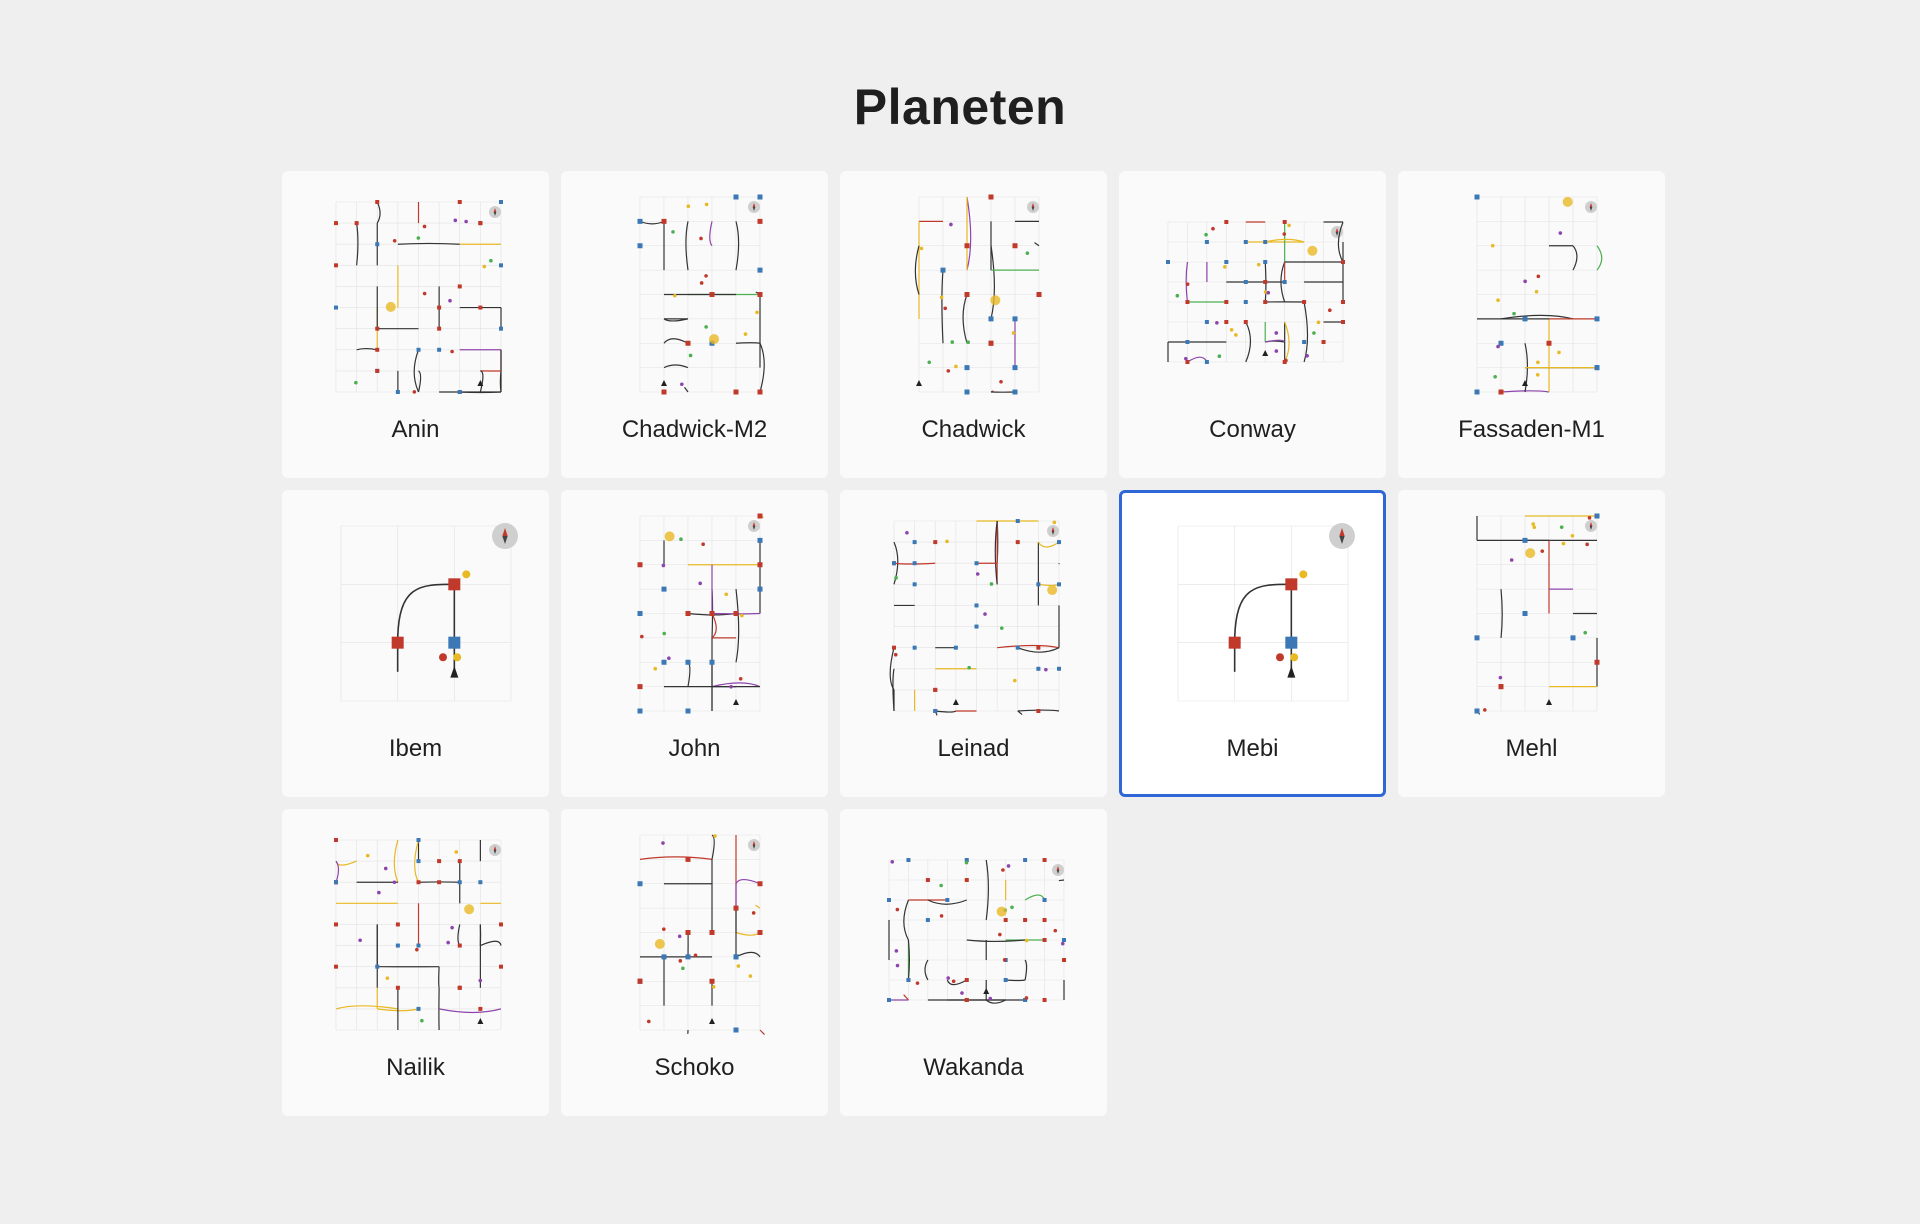 The height and width of the screenshot is (1224, 1920). I want to click on planet-card-nailik: Nailik, so click(415, 962).